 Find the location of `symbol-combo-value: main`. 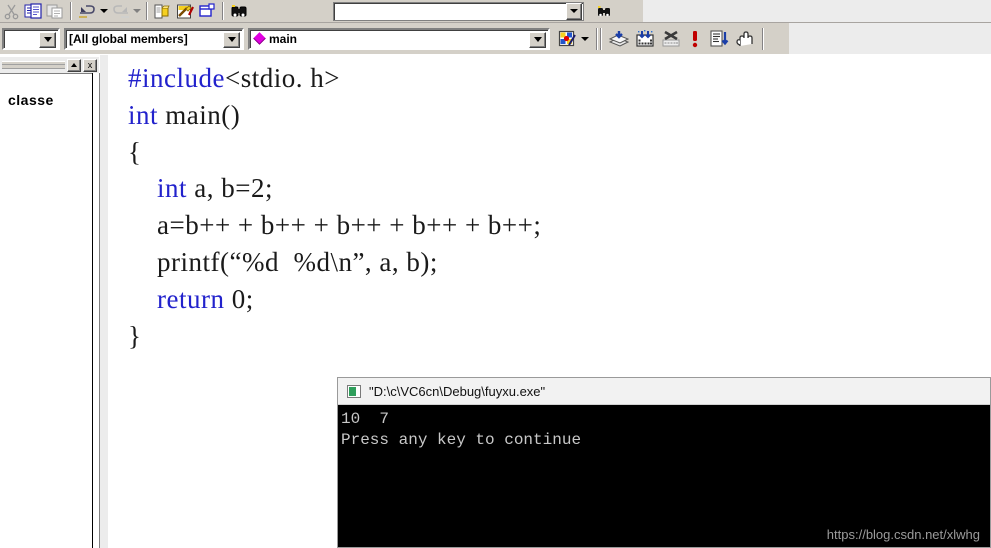

symbol-combo-value: main is located at coordinates (283, 38).